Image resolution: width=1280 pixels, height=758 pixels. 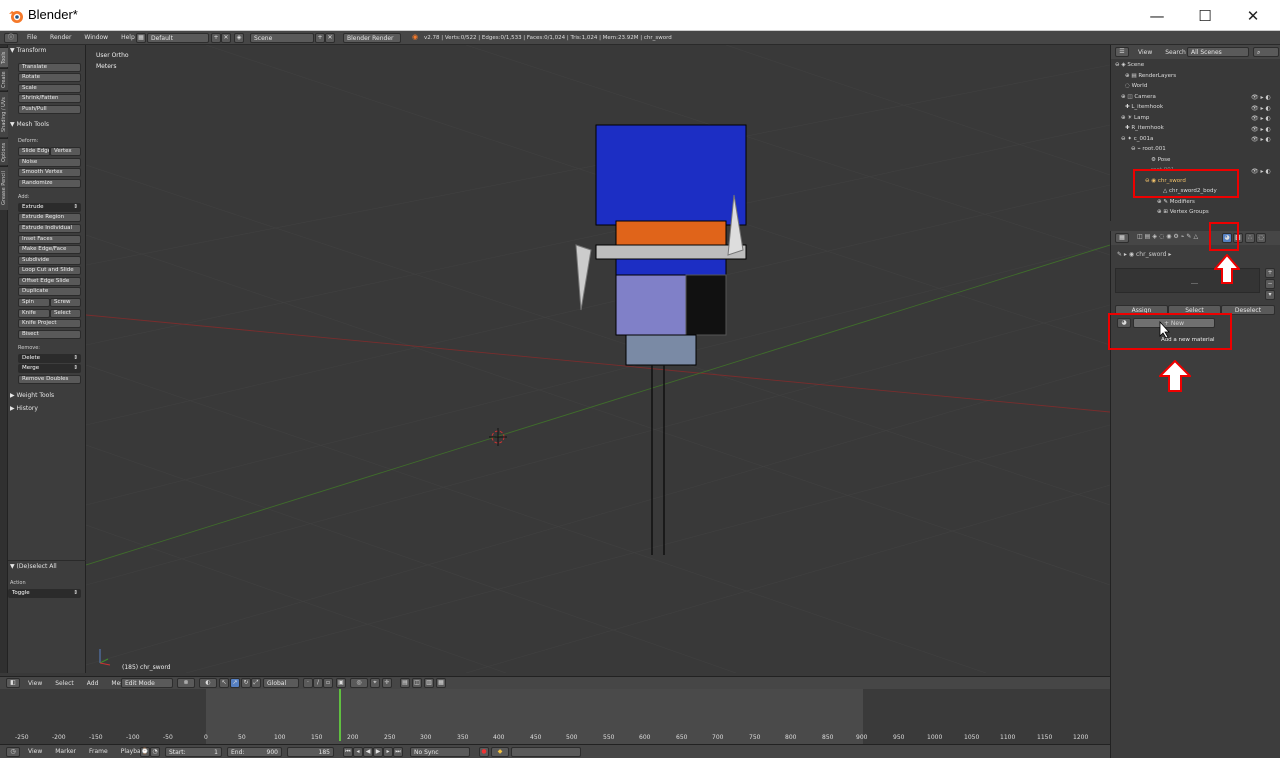 I want to click on tab-tools: Tools, so click(x=4, y=57).